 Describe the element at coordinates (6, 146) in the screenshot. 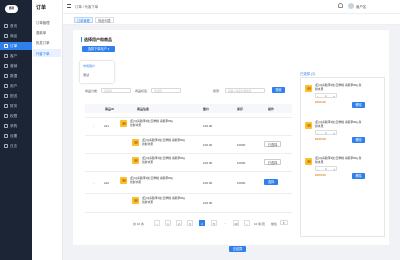

I see `log-icon` at that location.